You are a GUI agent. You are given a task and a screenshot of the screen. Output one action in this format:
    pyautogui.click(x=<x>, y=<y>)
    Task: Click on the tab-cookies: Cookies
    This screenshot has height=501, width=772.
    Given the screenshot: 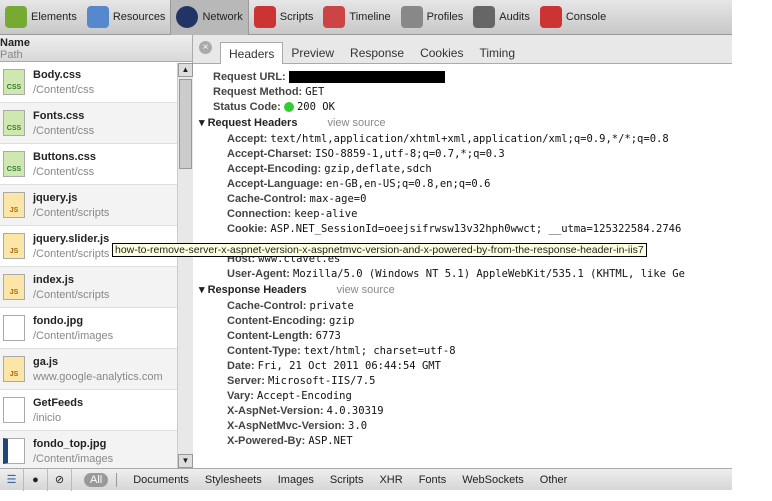 What is the action you would take?
    pyautogui.click(x=441, y=52)
    